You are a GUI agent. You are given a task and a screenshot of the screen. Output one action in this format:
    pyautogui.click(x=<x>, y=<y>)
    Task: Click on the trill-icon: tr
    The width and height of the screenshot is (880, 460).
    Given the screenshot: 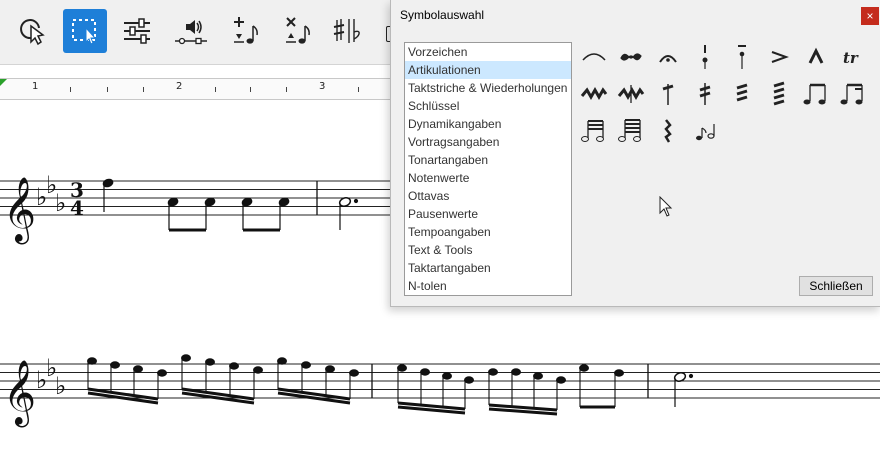 What is the action you would take?
    pyautogui.click(x=853, y=57)
    